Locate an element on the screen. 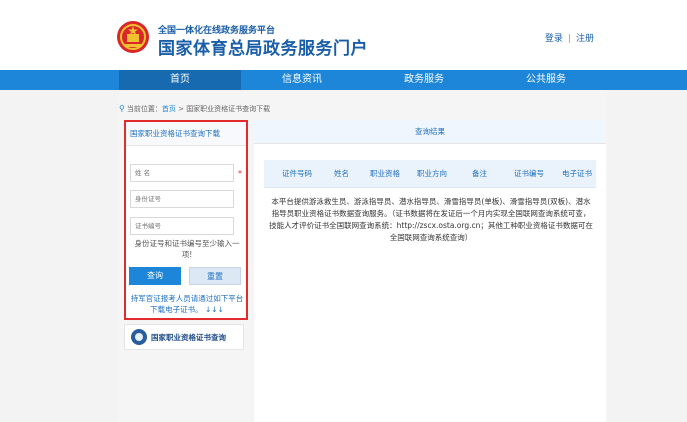 The width and height of the screenshot is (687, 422). national-emblem-icon is located at coordinates (133, 37).